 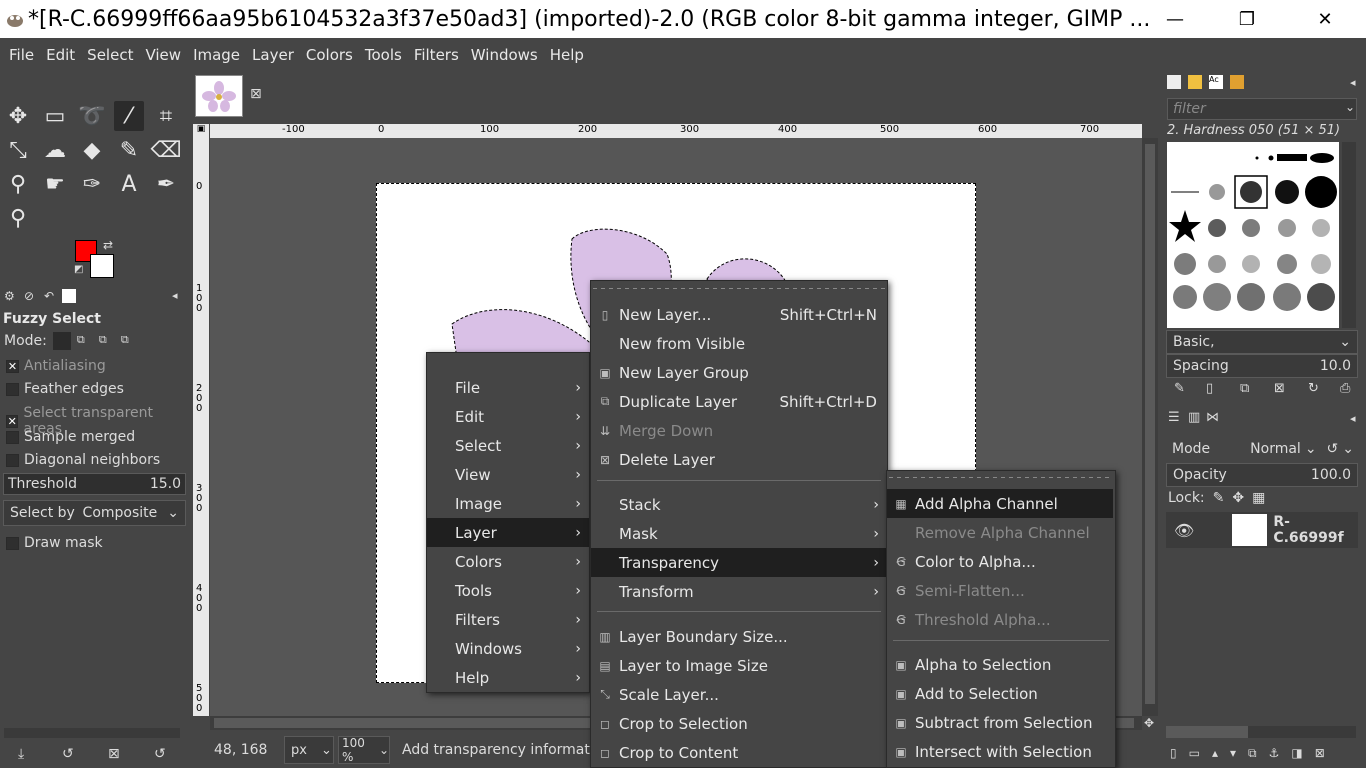 I want to click on ctx-edit: Edit ›, so click(x=508, y=416).